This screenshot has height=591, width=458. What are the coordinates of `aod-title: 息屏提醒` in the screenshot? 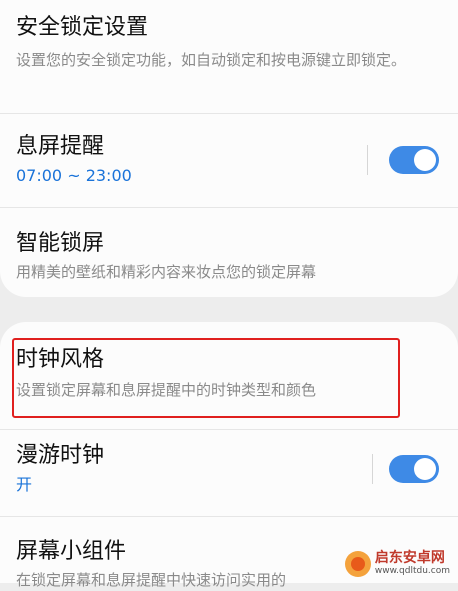 It's located at (60, 146).